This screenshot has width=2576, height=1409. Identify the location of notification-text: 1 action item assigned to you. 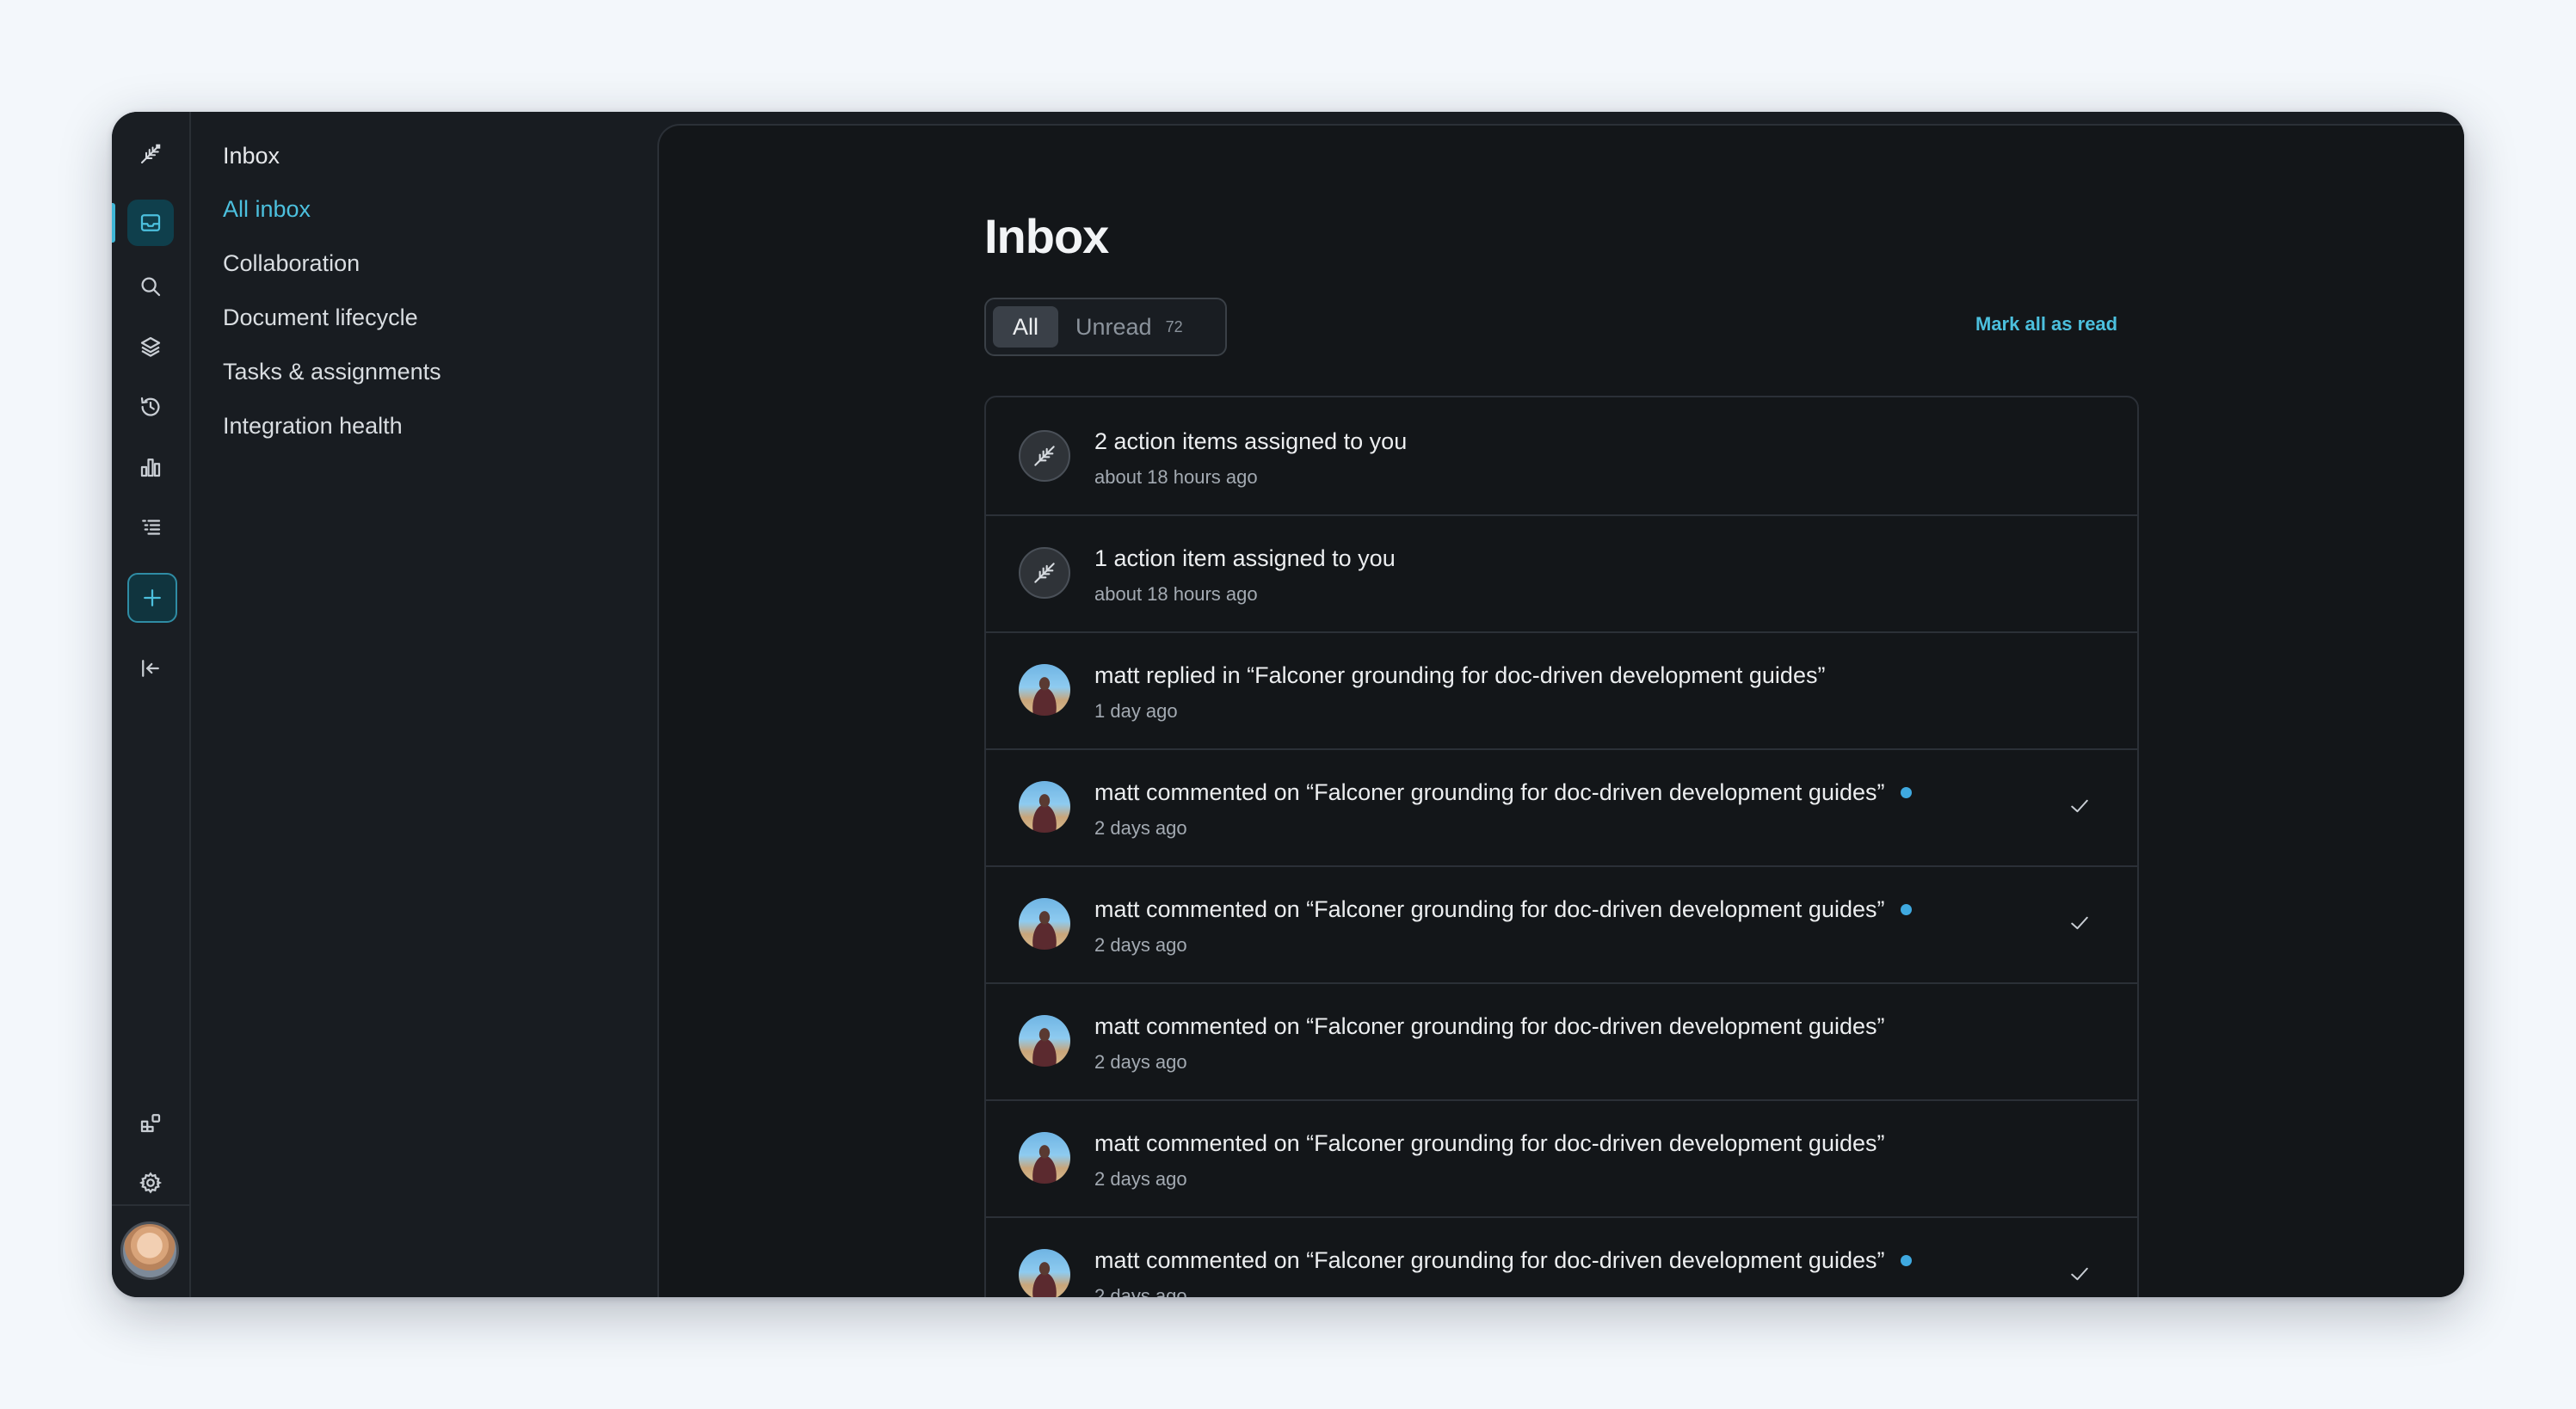
(1245, 558).